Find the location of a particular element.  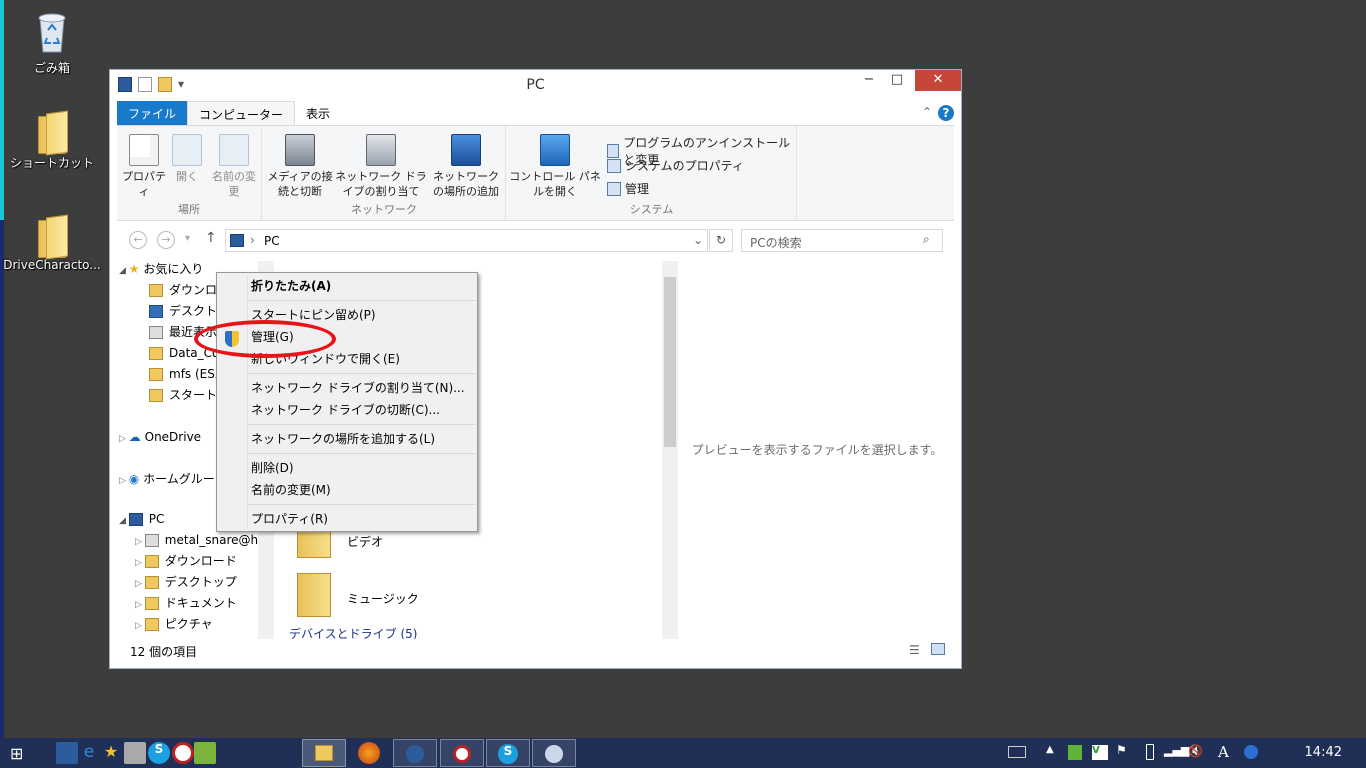

tree-item-favorites: ◢ ★ お気に入り is located at coordinates (161, 269).